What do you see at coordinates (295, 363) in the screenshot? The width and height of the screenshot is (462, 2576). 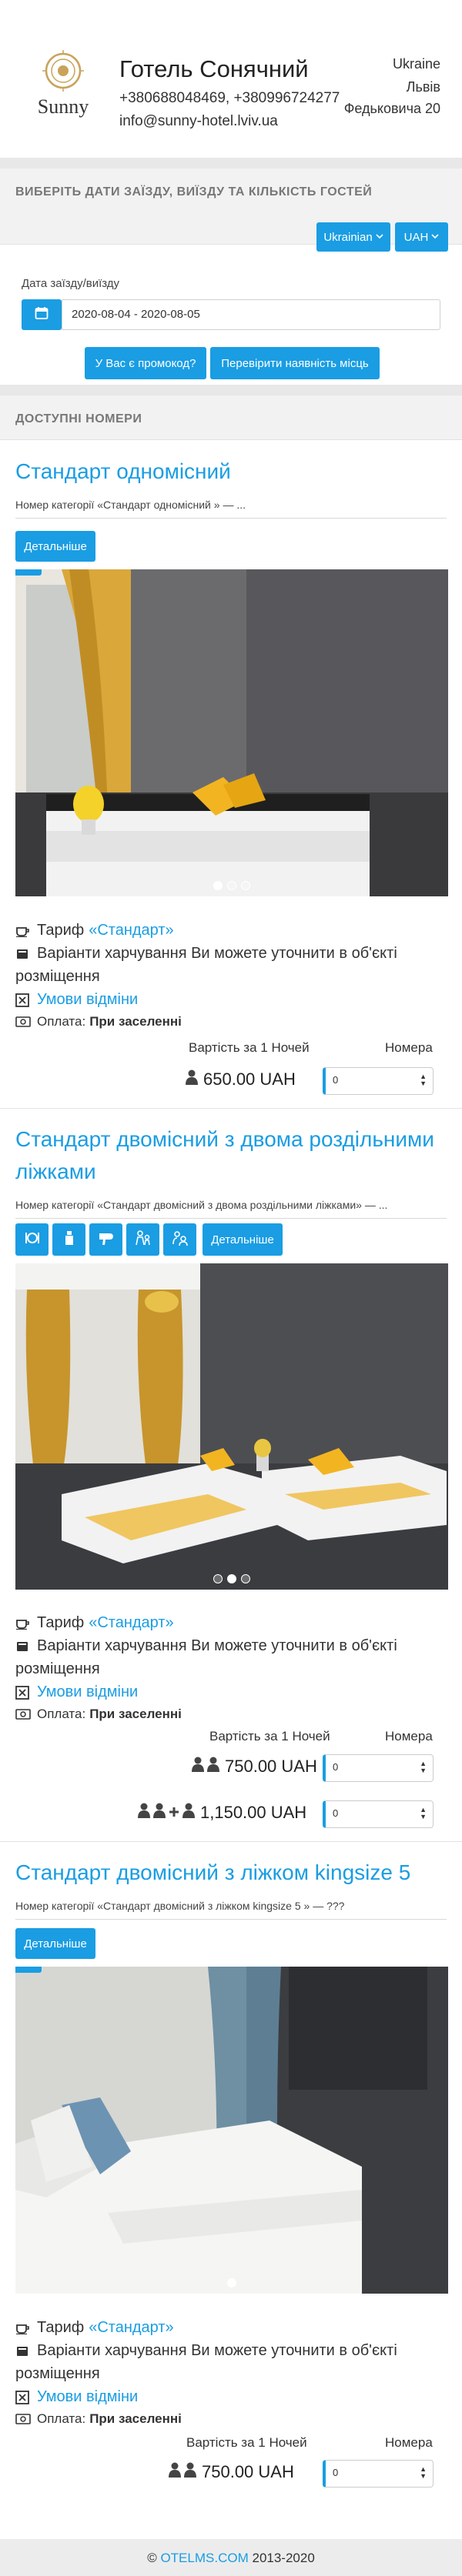 I see `check-availability-button: Перевірити наявність місць` at bounding box center [295, 363].